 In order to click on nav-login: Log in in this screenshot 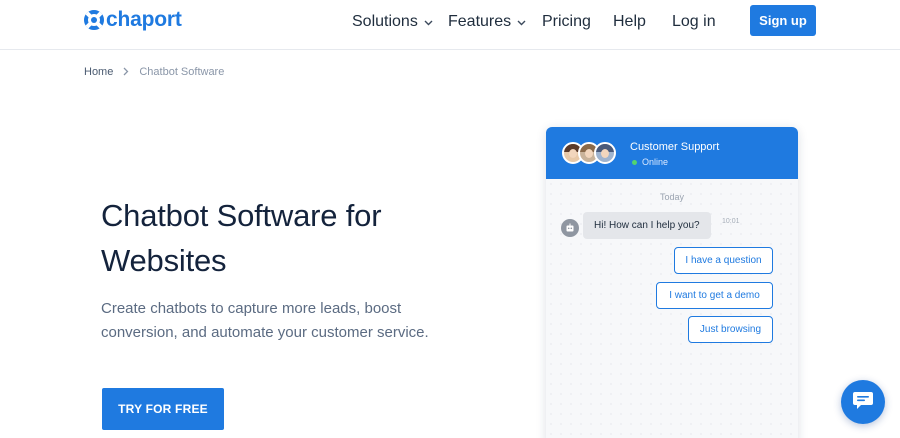, I will do `click(694, 22)`.